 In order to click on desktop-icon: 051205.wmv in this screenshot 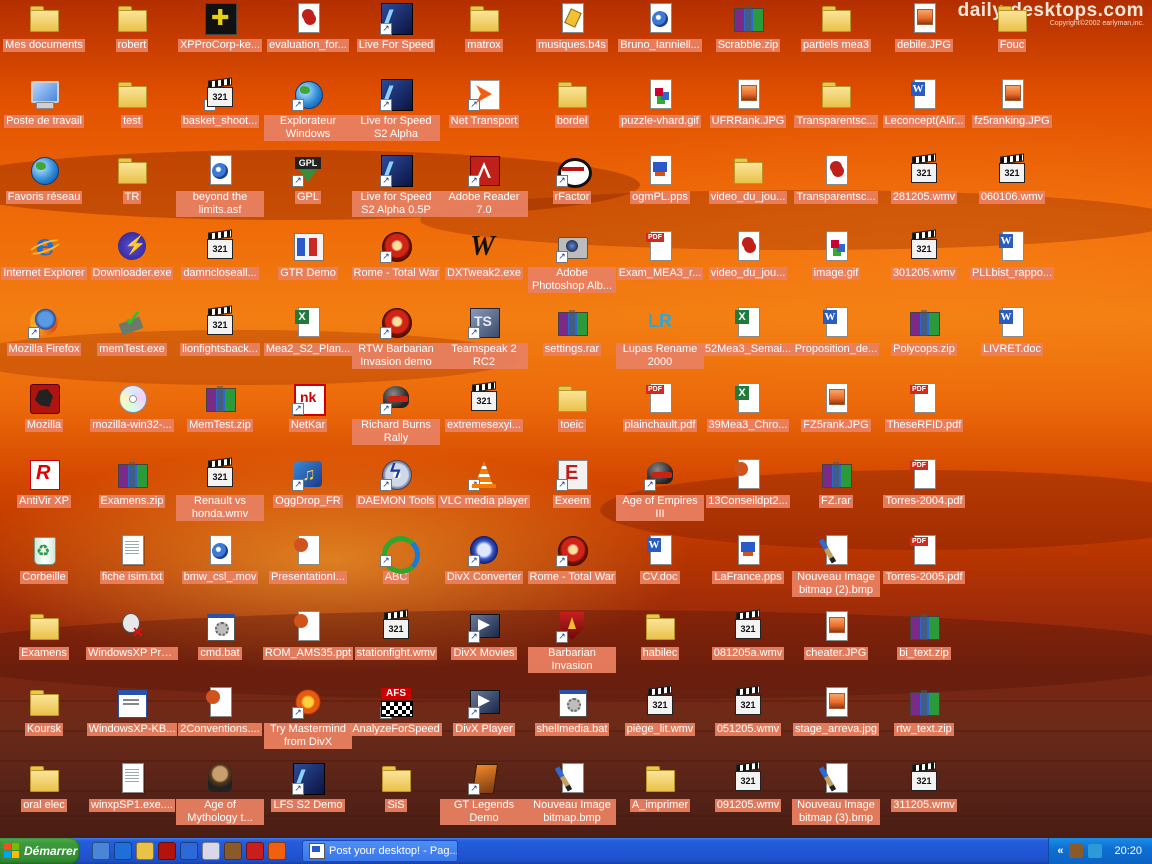, I will do `click(748, 720)`.